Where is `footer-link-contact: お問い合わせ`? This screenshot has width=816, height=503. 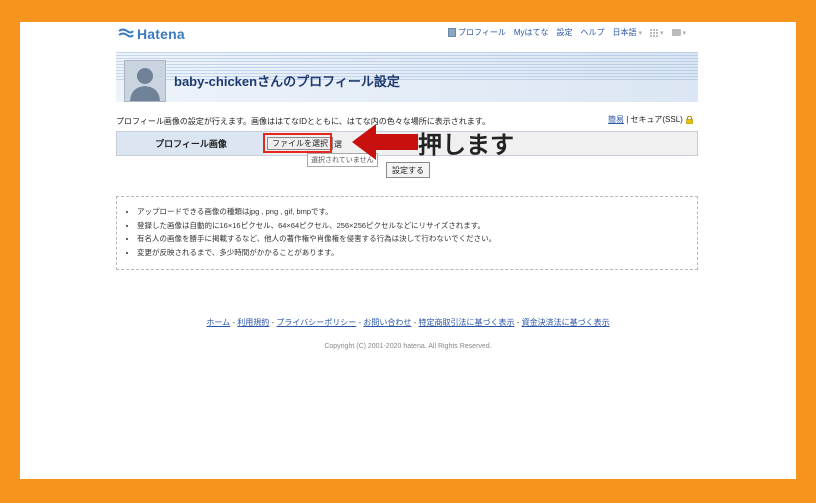
footer-link-contact: お問い合わせ is located at coordinates (387, 322).